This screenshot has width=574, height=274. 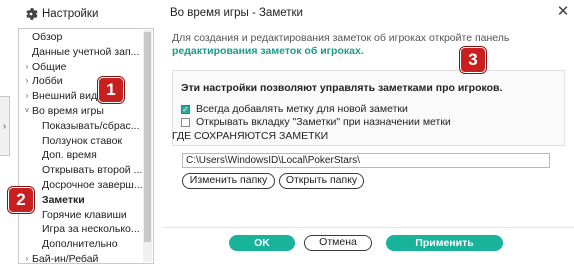 What do you see at coordinates (47, 81) in the screenshot?
I see `sidebar-item-label: Лобби` at bounding box center [47, 81].